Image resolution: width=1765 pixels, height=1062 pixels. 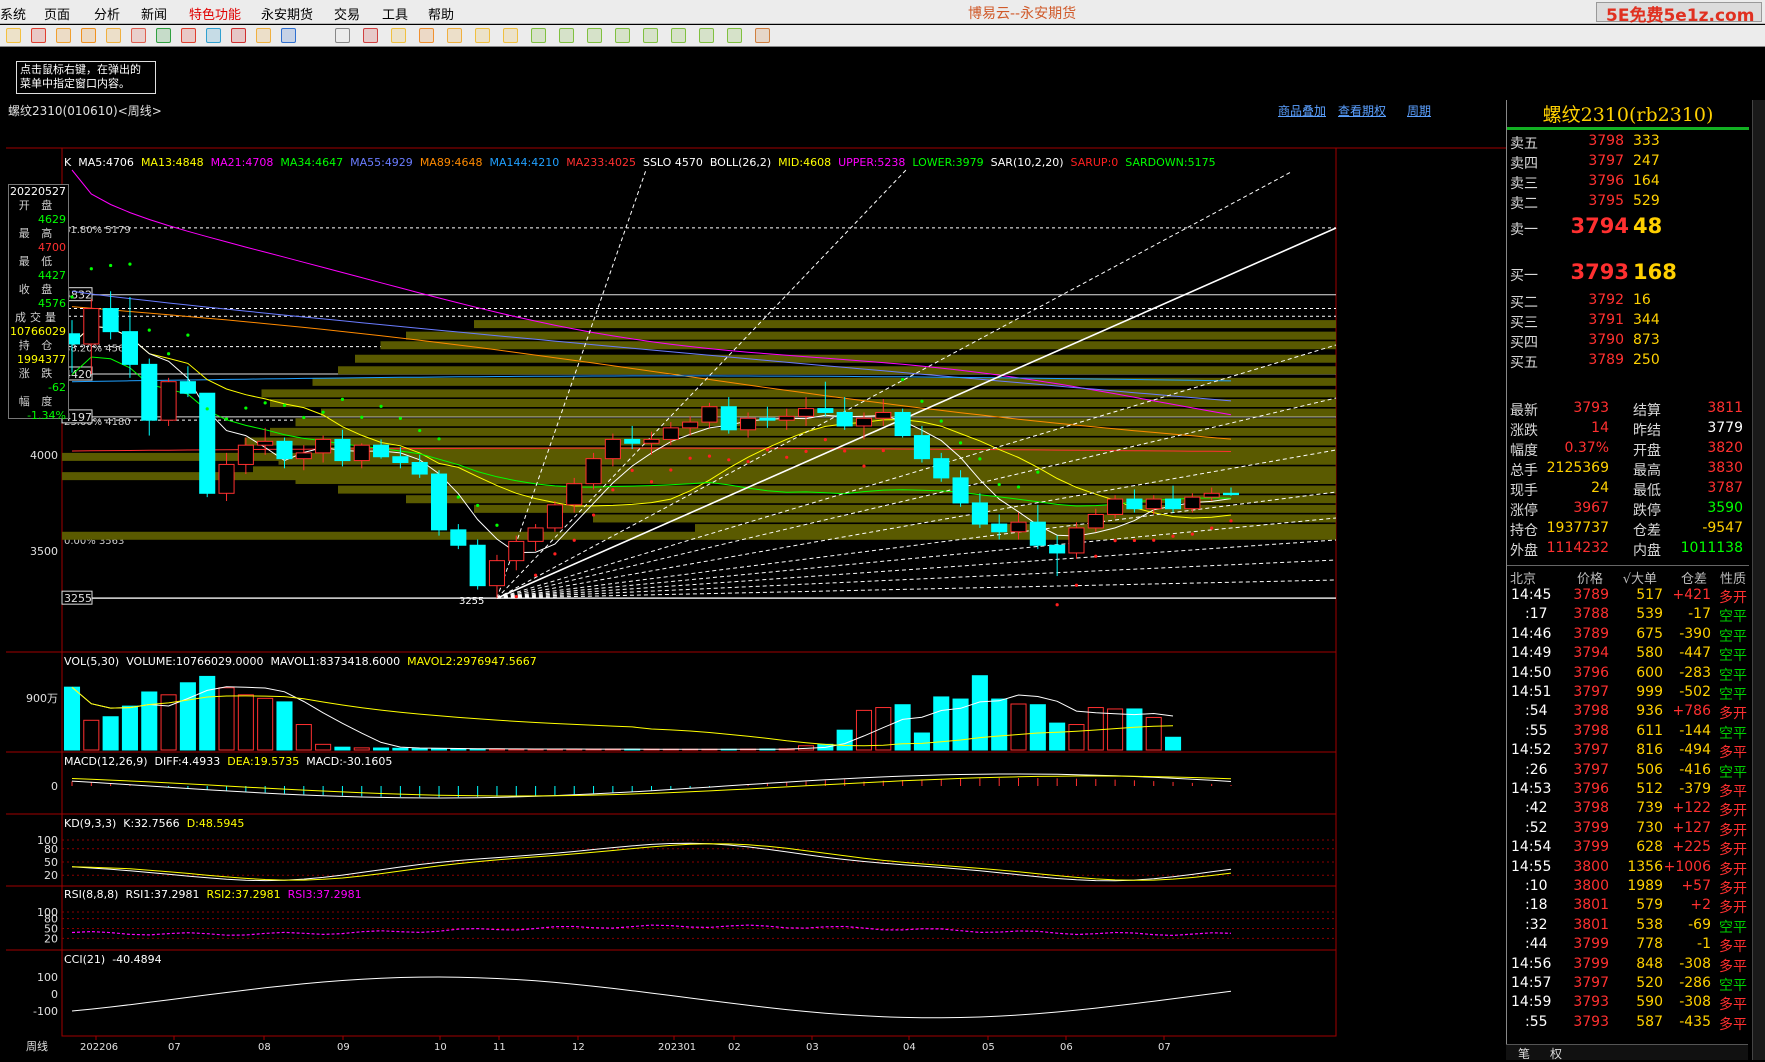 I want to click on menu-item-8: 帮助, so click(x=441, y=13).